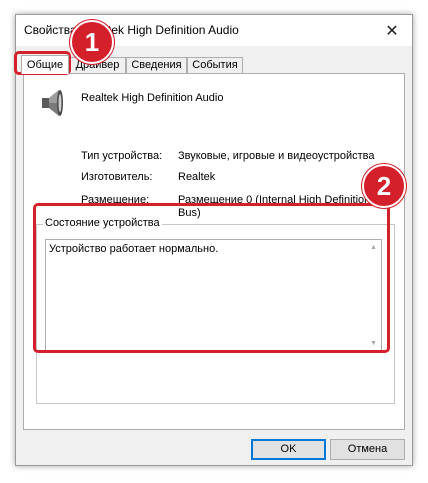 Image resolution: width=428 pixels, height=483 pixels. I want to click on device-type-value: Звуковые, игровые и видеоустройства, so click(276, 156).